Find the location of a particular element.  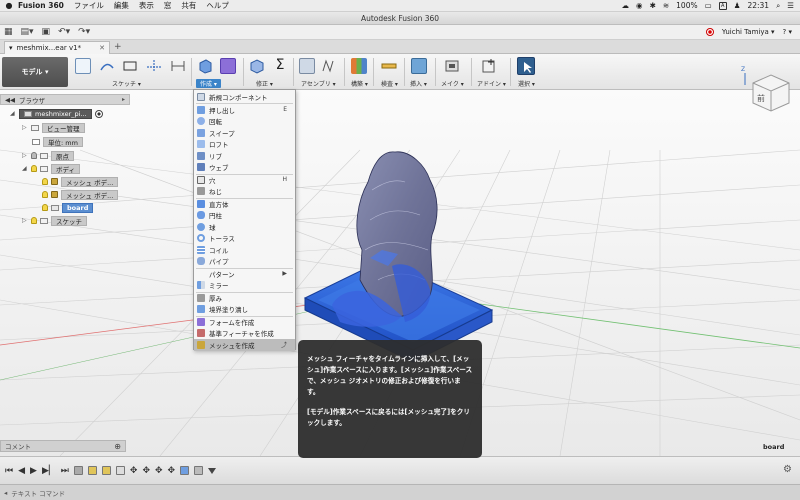

bluetooth-icon: ✱ is located at coordinates (653, 5).